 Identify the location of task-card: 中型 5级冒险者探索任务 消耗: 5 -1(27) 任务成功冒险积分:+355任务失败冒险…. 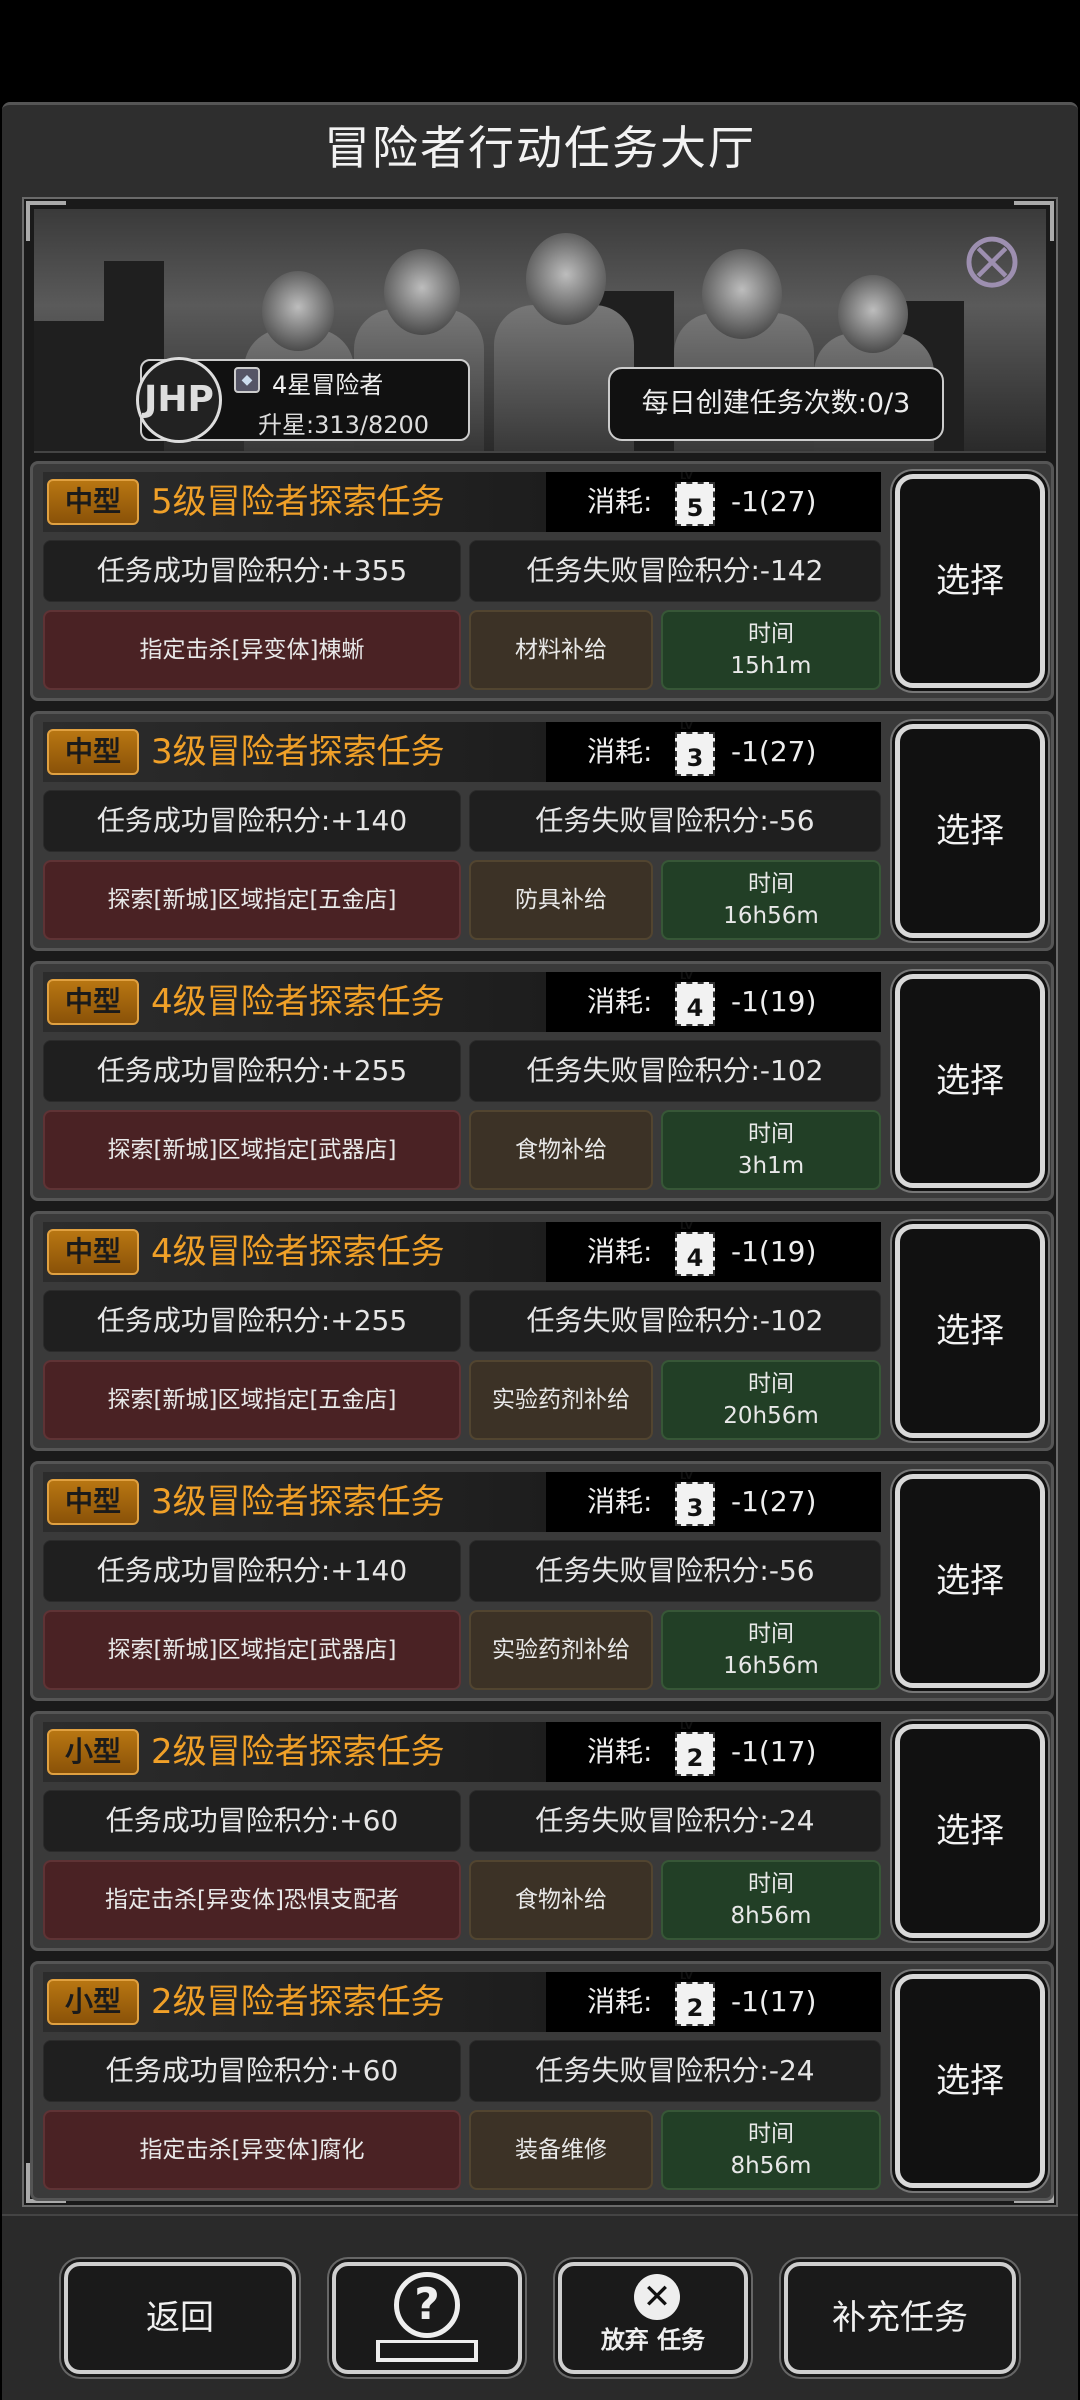
(542, 581).